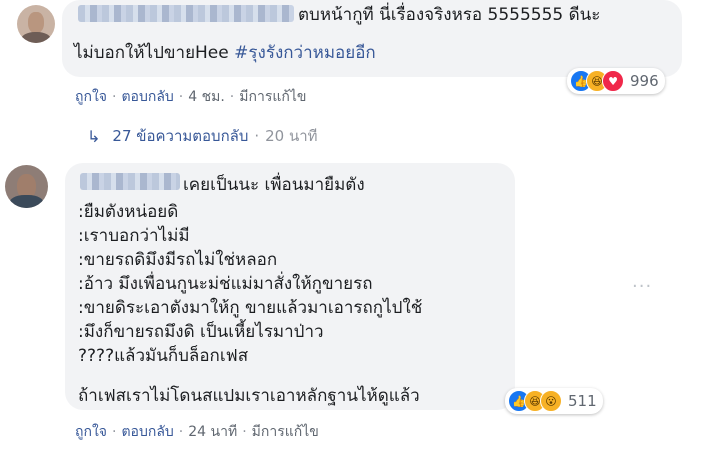  Describe the element at coordinates (642, 286) in the screenshot. I see `more-options-icon: ···` at that location.